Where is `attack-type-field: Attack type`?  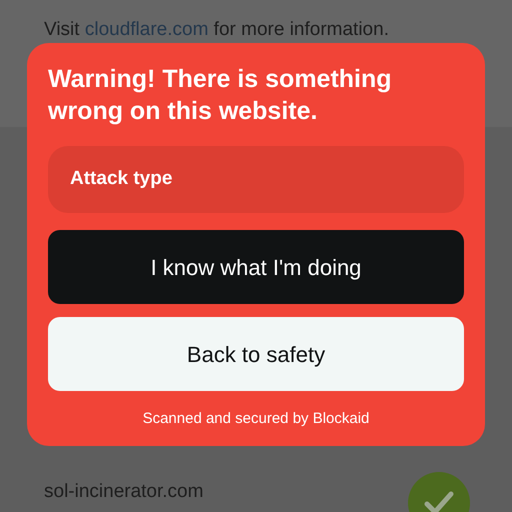 attack-type-field: Attack type is located at coordinates (256, 179).